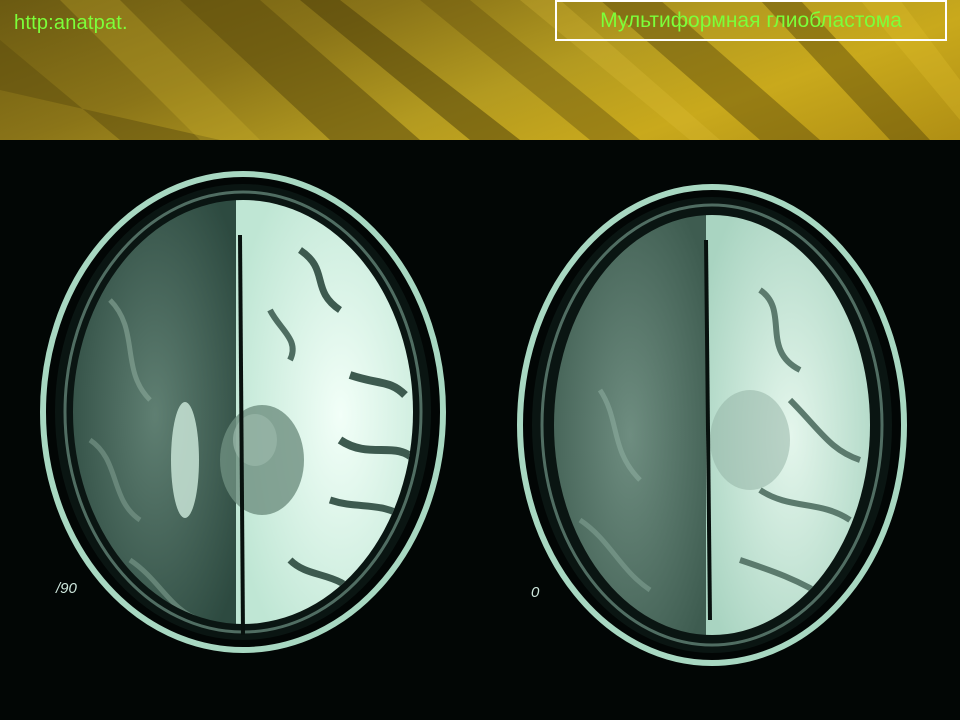 Image resolution: width=960 pixels, height=720 pixels. I want to click on title-box: Мультиформная глиобластома, so click(751, 20).